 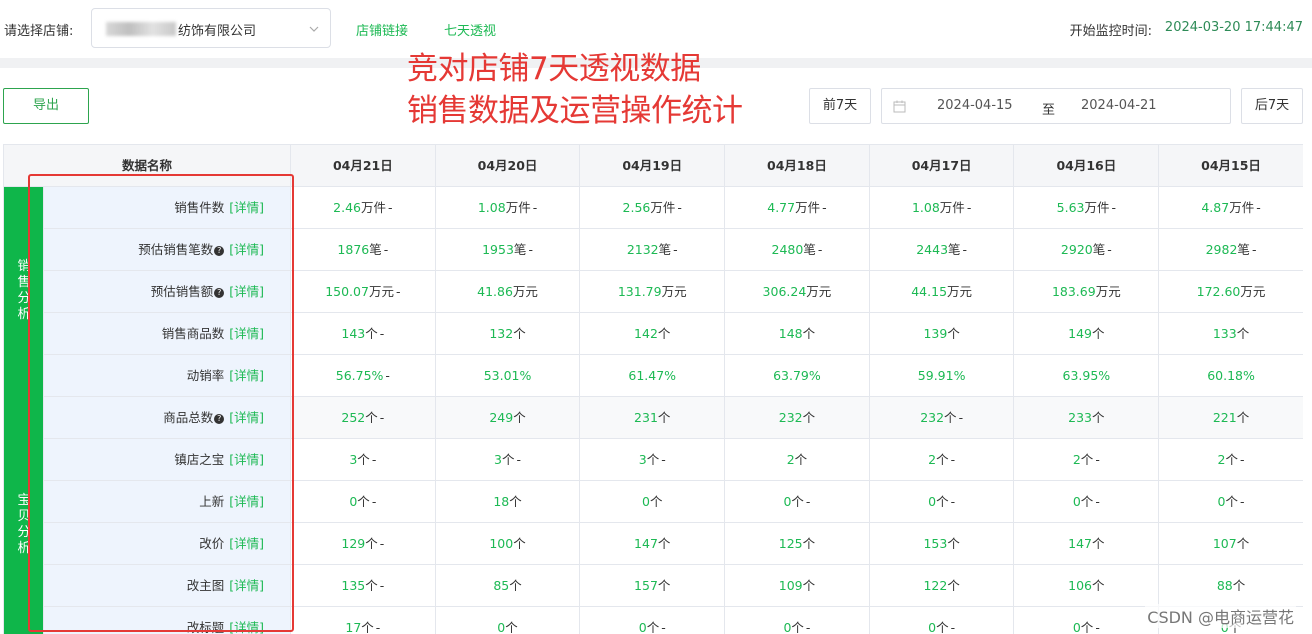 What do you see at coordinates (470, 29) in the screenshot?
I see `seven-day-view-link: 七天透视` at bounding box center [470, 29].